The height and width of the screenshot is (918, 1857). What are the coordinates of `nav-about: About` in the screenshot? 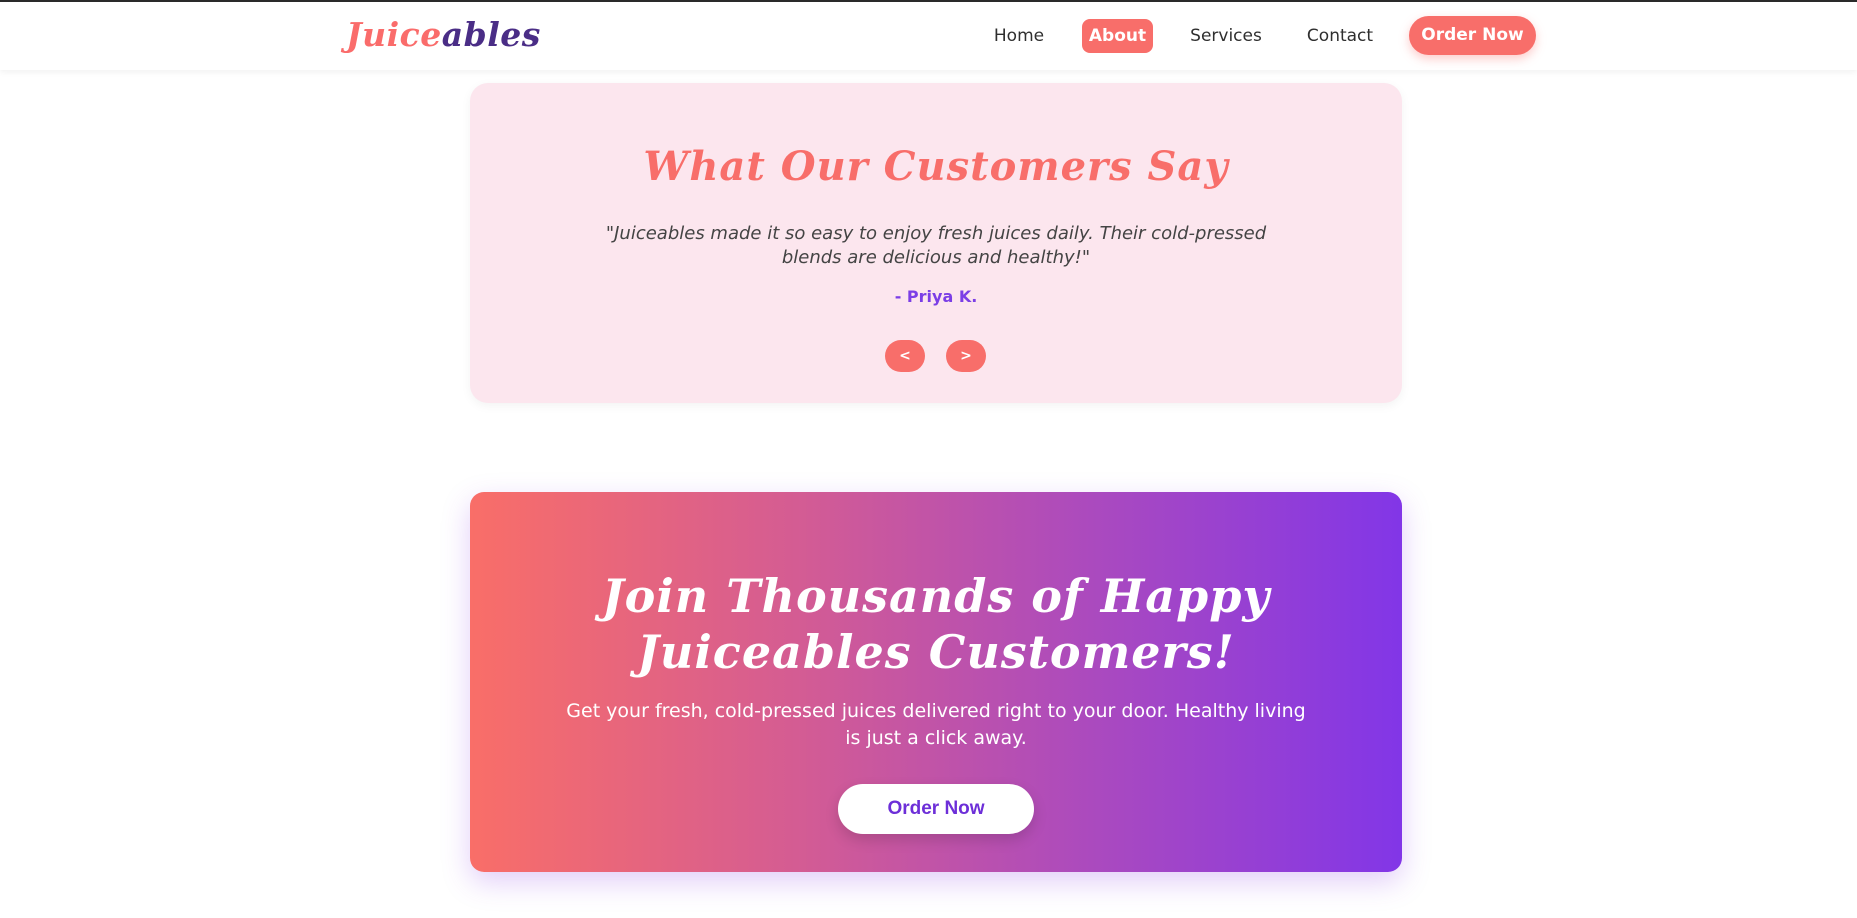 It's located at (1117, 36).